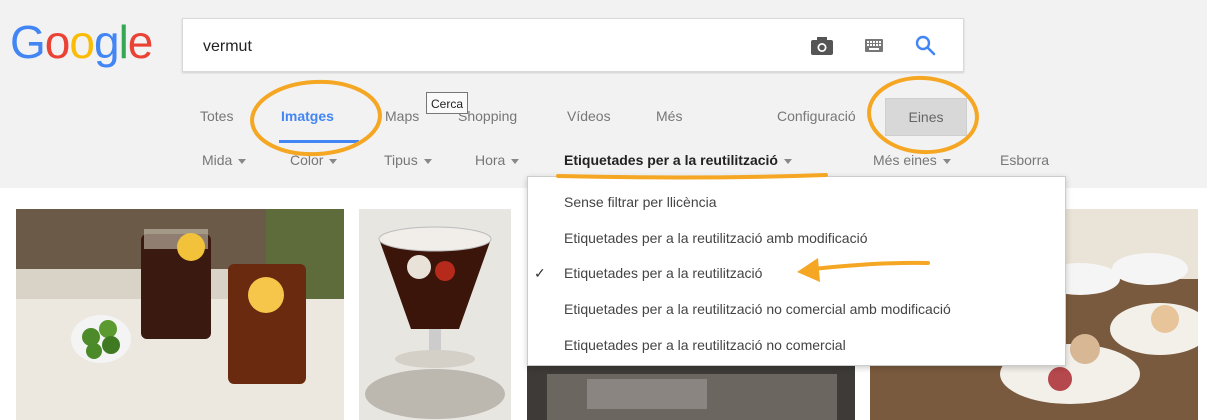  I want to click on tab-videos: Vídeos, so click(589, 116).